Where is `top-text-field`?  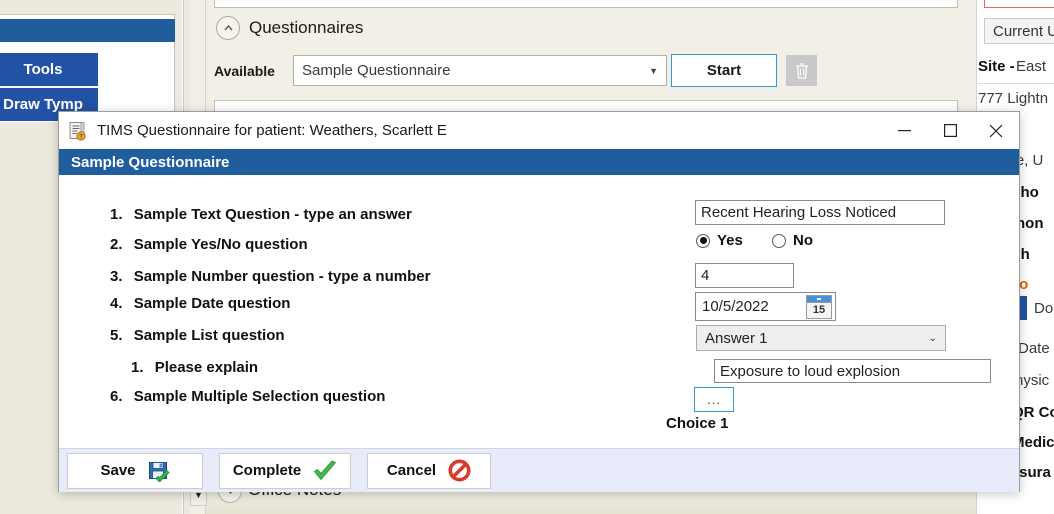 top-text-field is located at coordinates (586, 4).